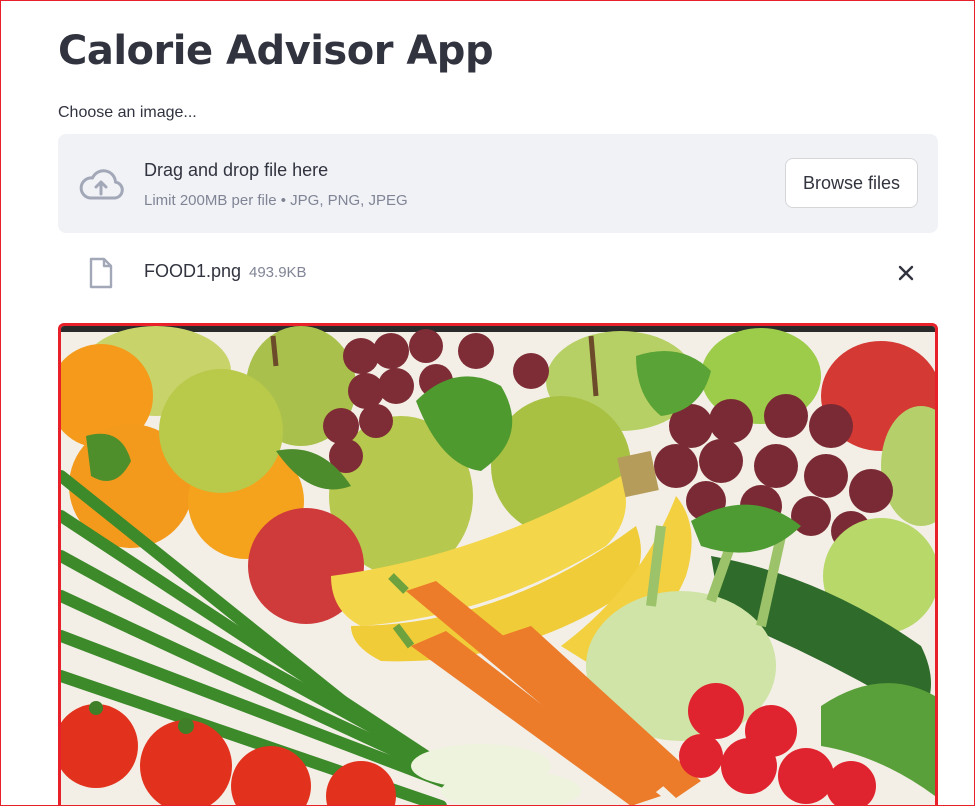 The height and width of the screenshot is (806, 975). Describe the element at coordinates (276, 51) in the screenshot. I see `page-title: Calorie Advisor App` at that location.